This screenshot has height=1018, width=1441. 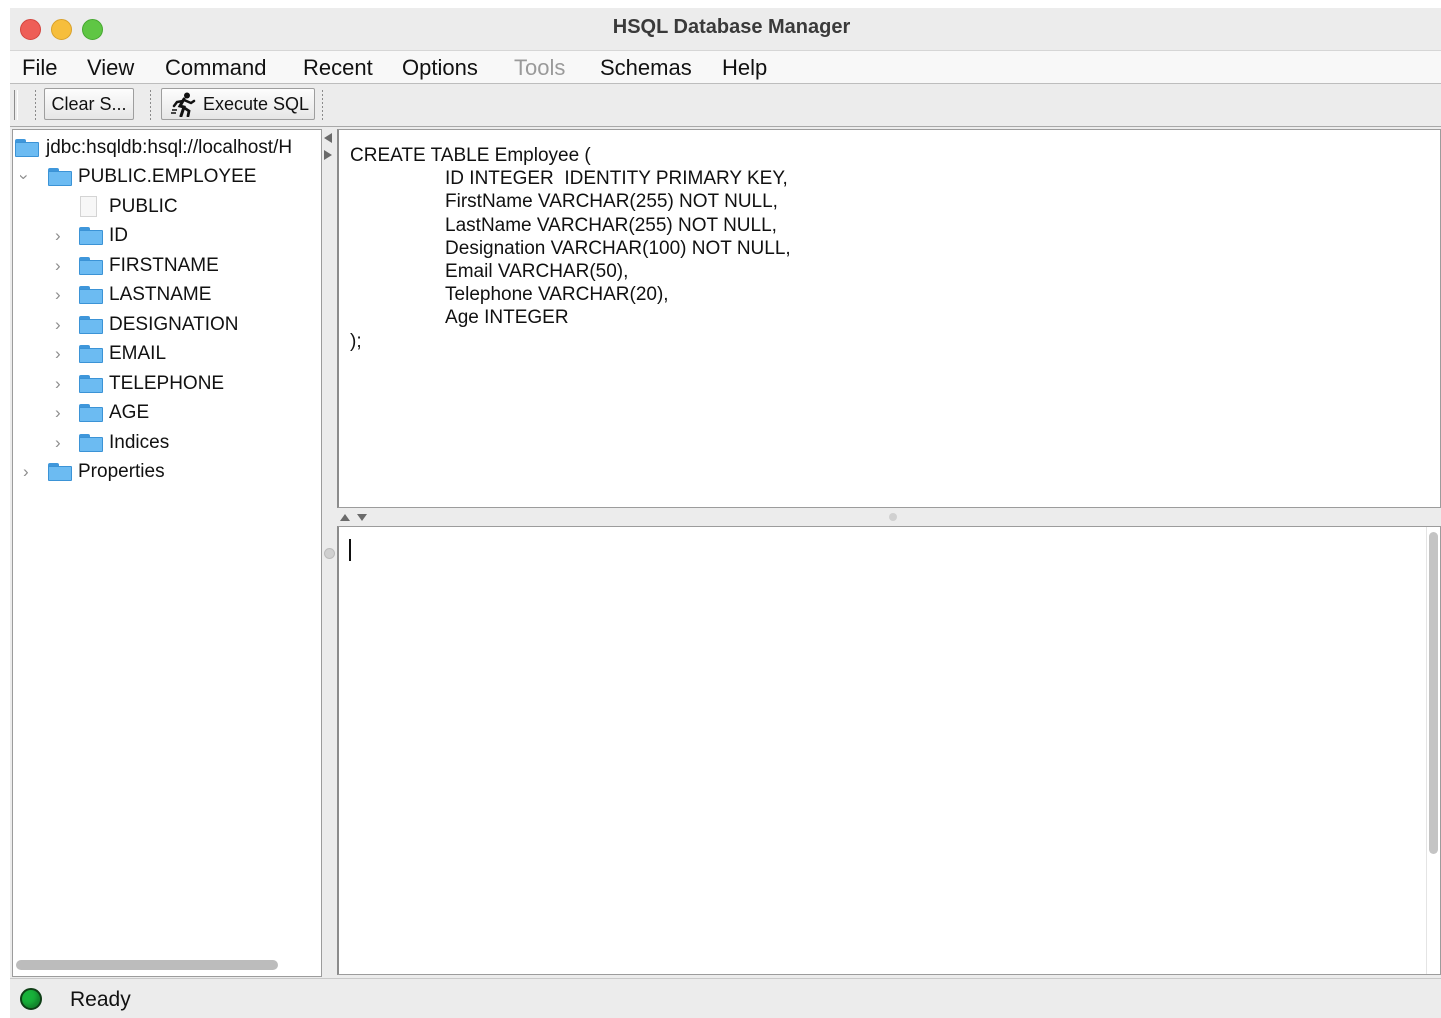 I want to click on vertical-split-divider, so click(x=329, y=552).